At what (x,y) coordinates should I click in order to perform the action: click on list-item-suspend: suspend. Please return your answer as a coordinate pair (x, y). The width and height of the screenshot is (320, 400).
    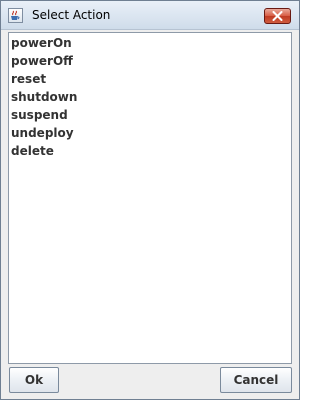
    Looking at the image, I should click on (39, 115).